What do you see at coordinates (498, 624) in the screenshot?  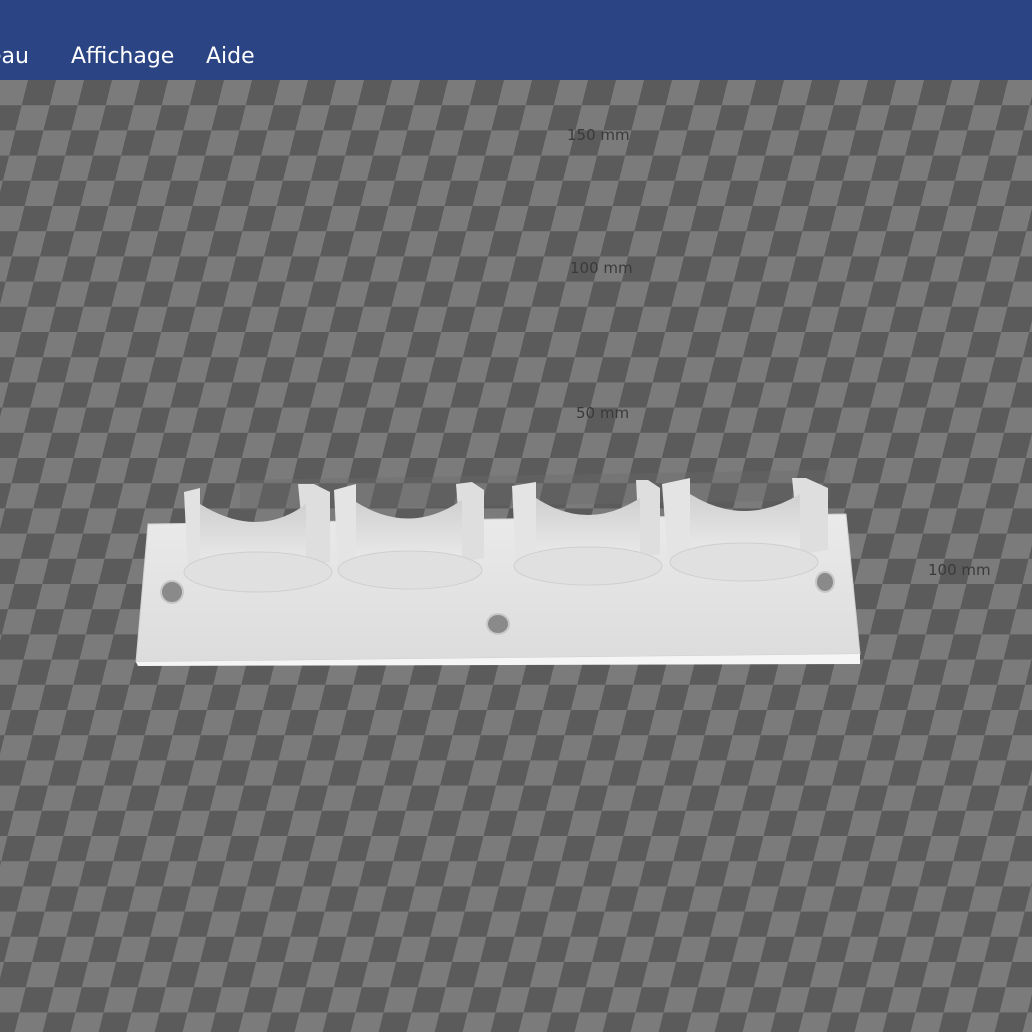 I see `mounting-hole-center` at bounding box center [498, 624].